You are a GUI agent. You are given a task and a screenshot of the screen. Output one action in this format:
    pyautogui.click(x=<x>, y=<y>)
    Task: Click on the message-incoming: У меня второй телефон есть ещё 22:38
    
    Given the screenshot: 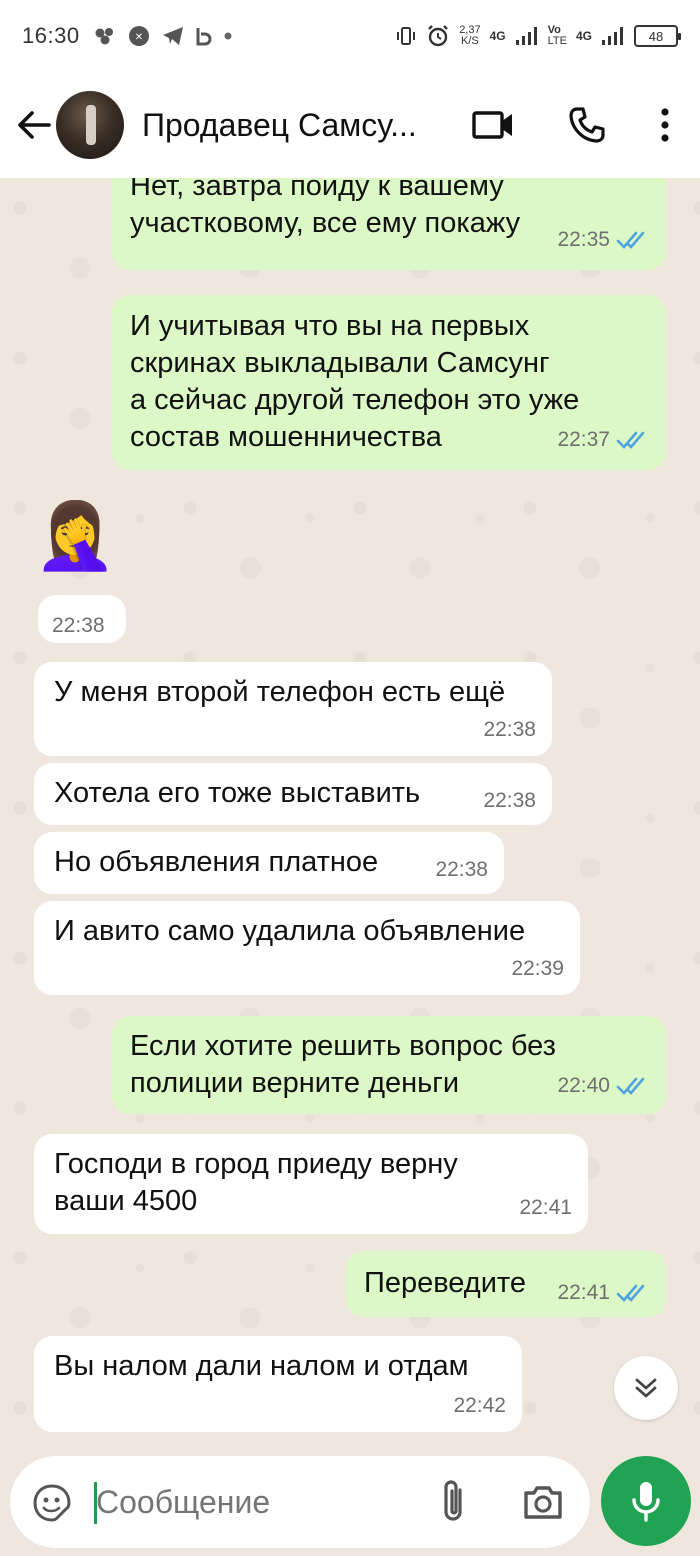 What is the action you would take?
    pyautogui.click(x=293, y=709)
    